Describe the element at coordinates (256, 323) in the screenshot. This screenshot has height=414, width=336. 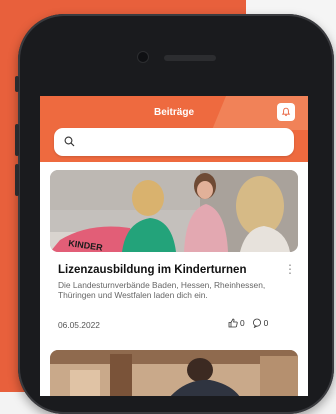
I see `comment-icon` at that location.